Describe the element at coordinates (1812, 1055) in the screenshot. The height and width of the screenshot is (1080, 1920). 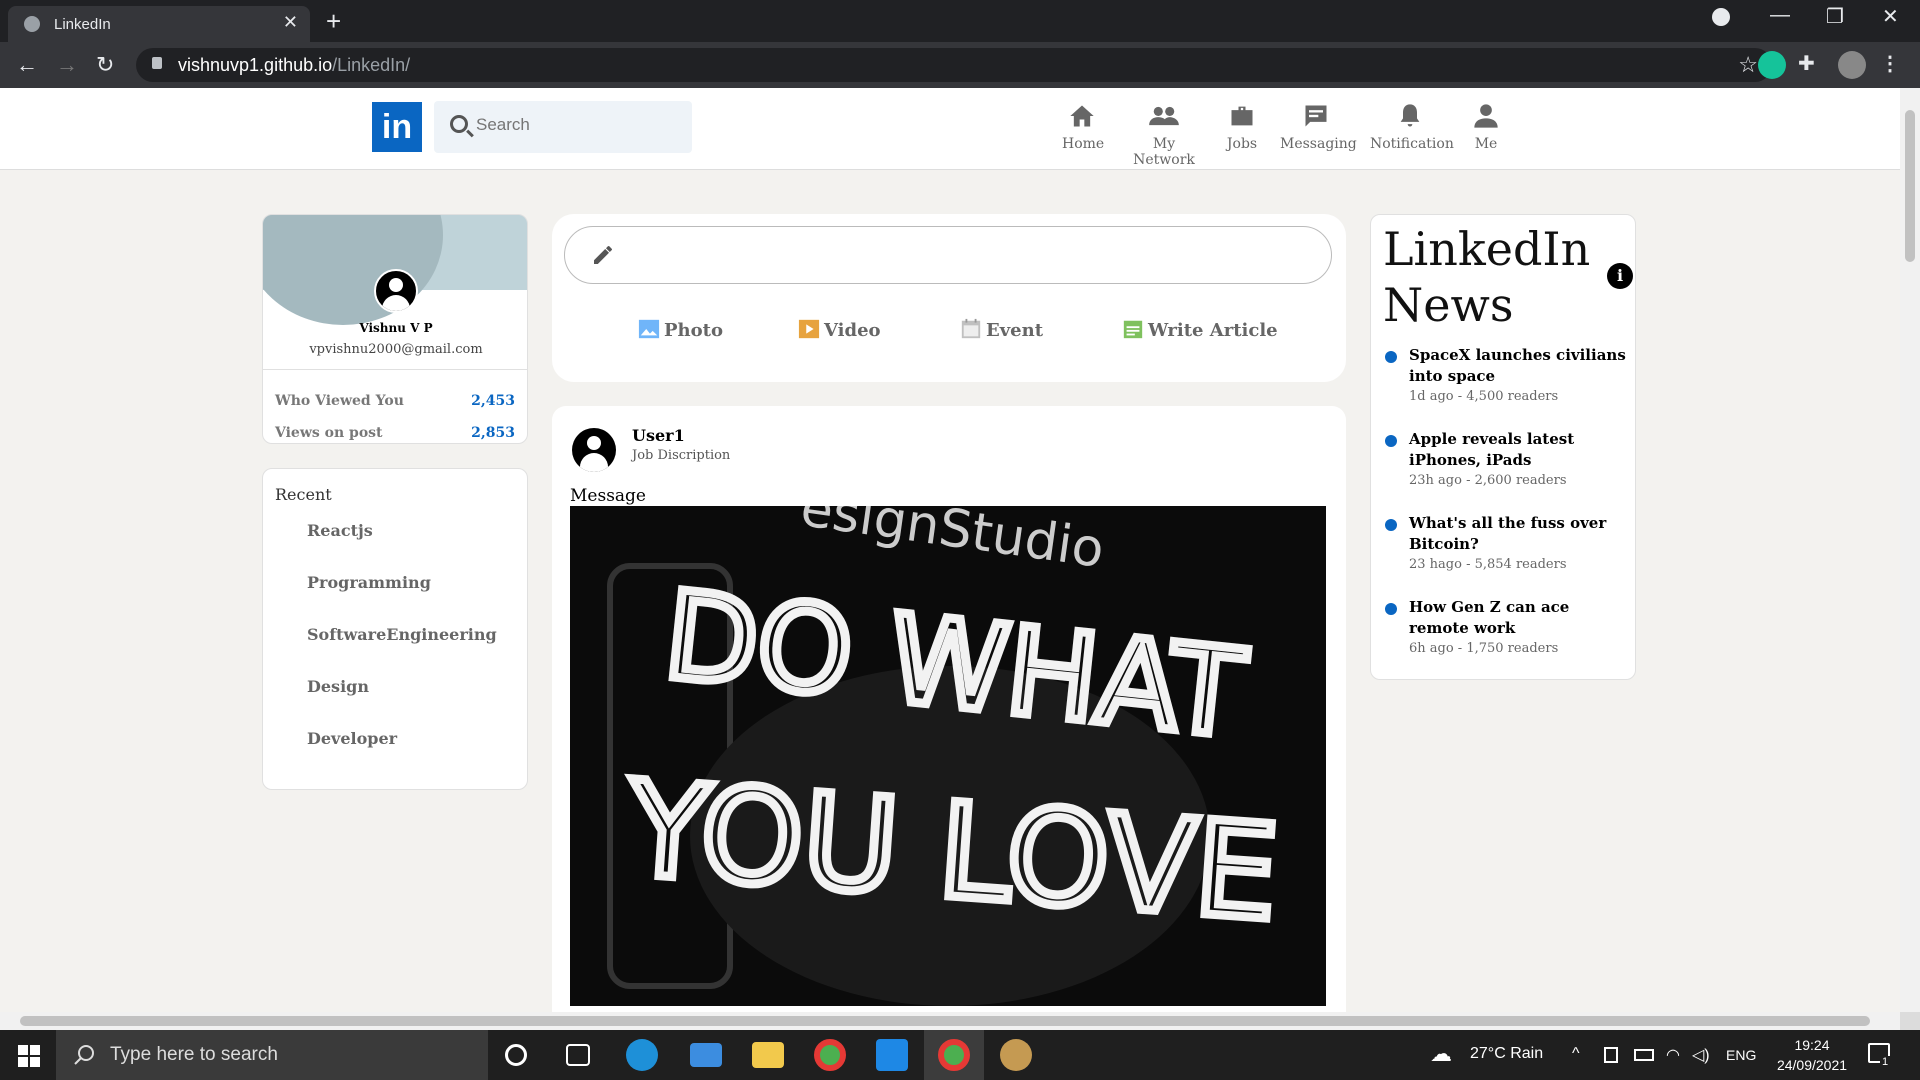
I see `clock: 19:24 24/09/2021` at that location.